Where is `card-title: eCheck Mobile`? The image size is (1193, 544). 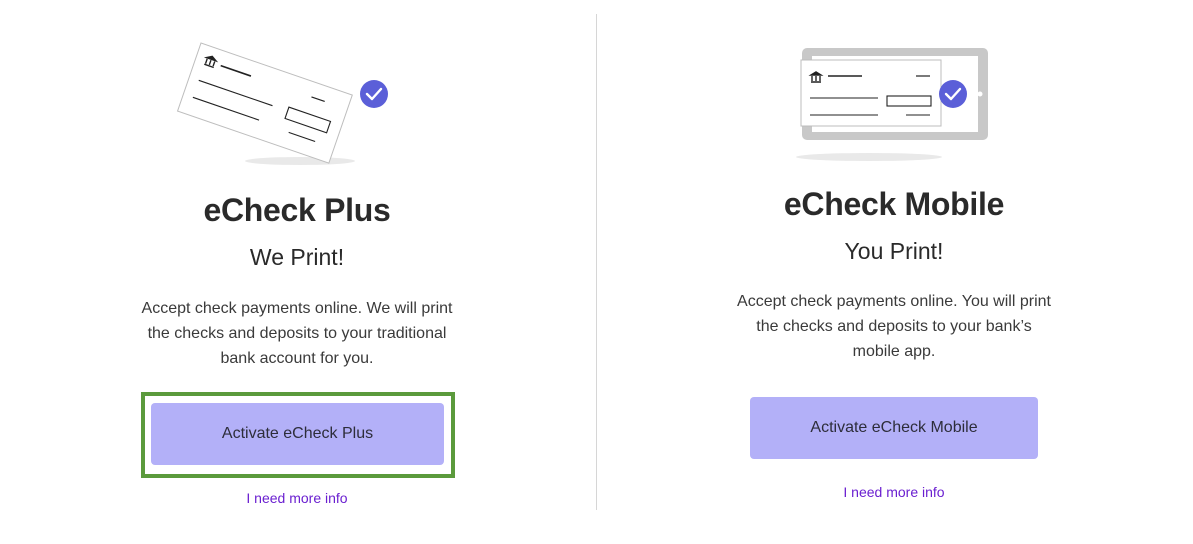 card-title: eCheck Mobile is located at coordinates (894, 204).